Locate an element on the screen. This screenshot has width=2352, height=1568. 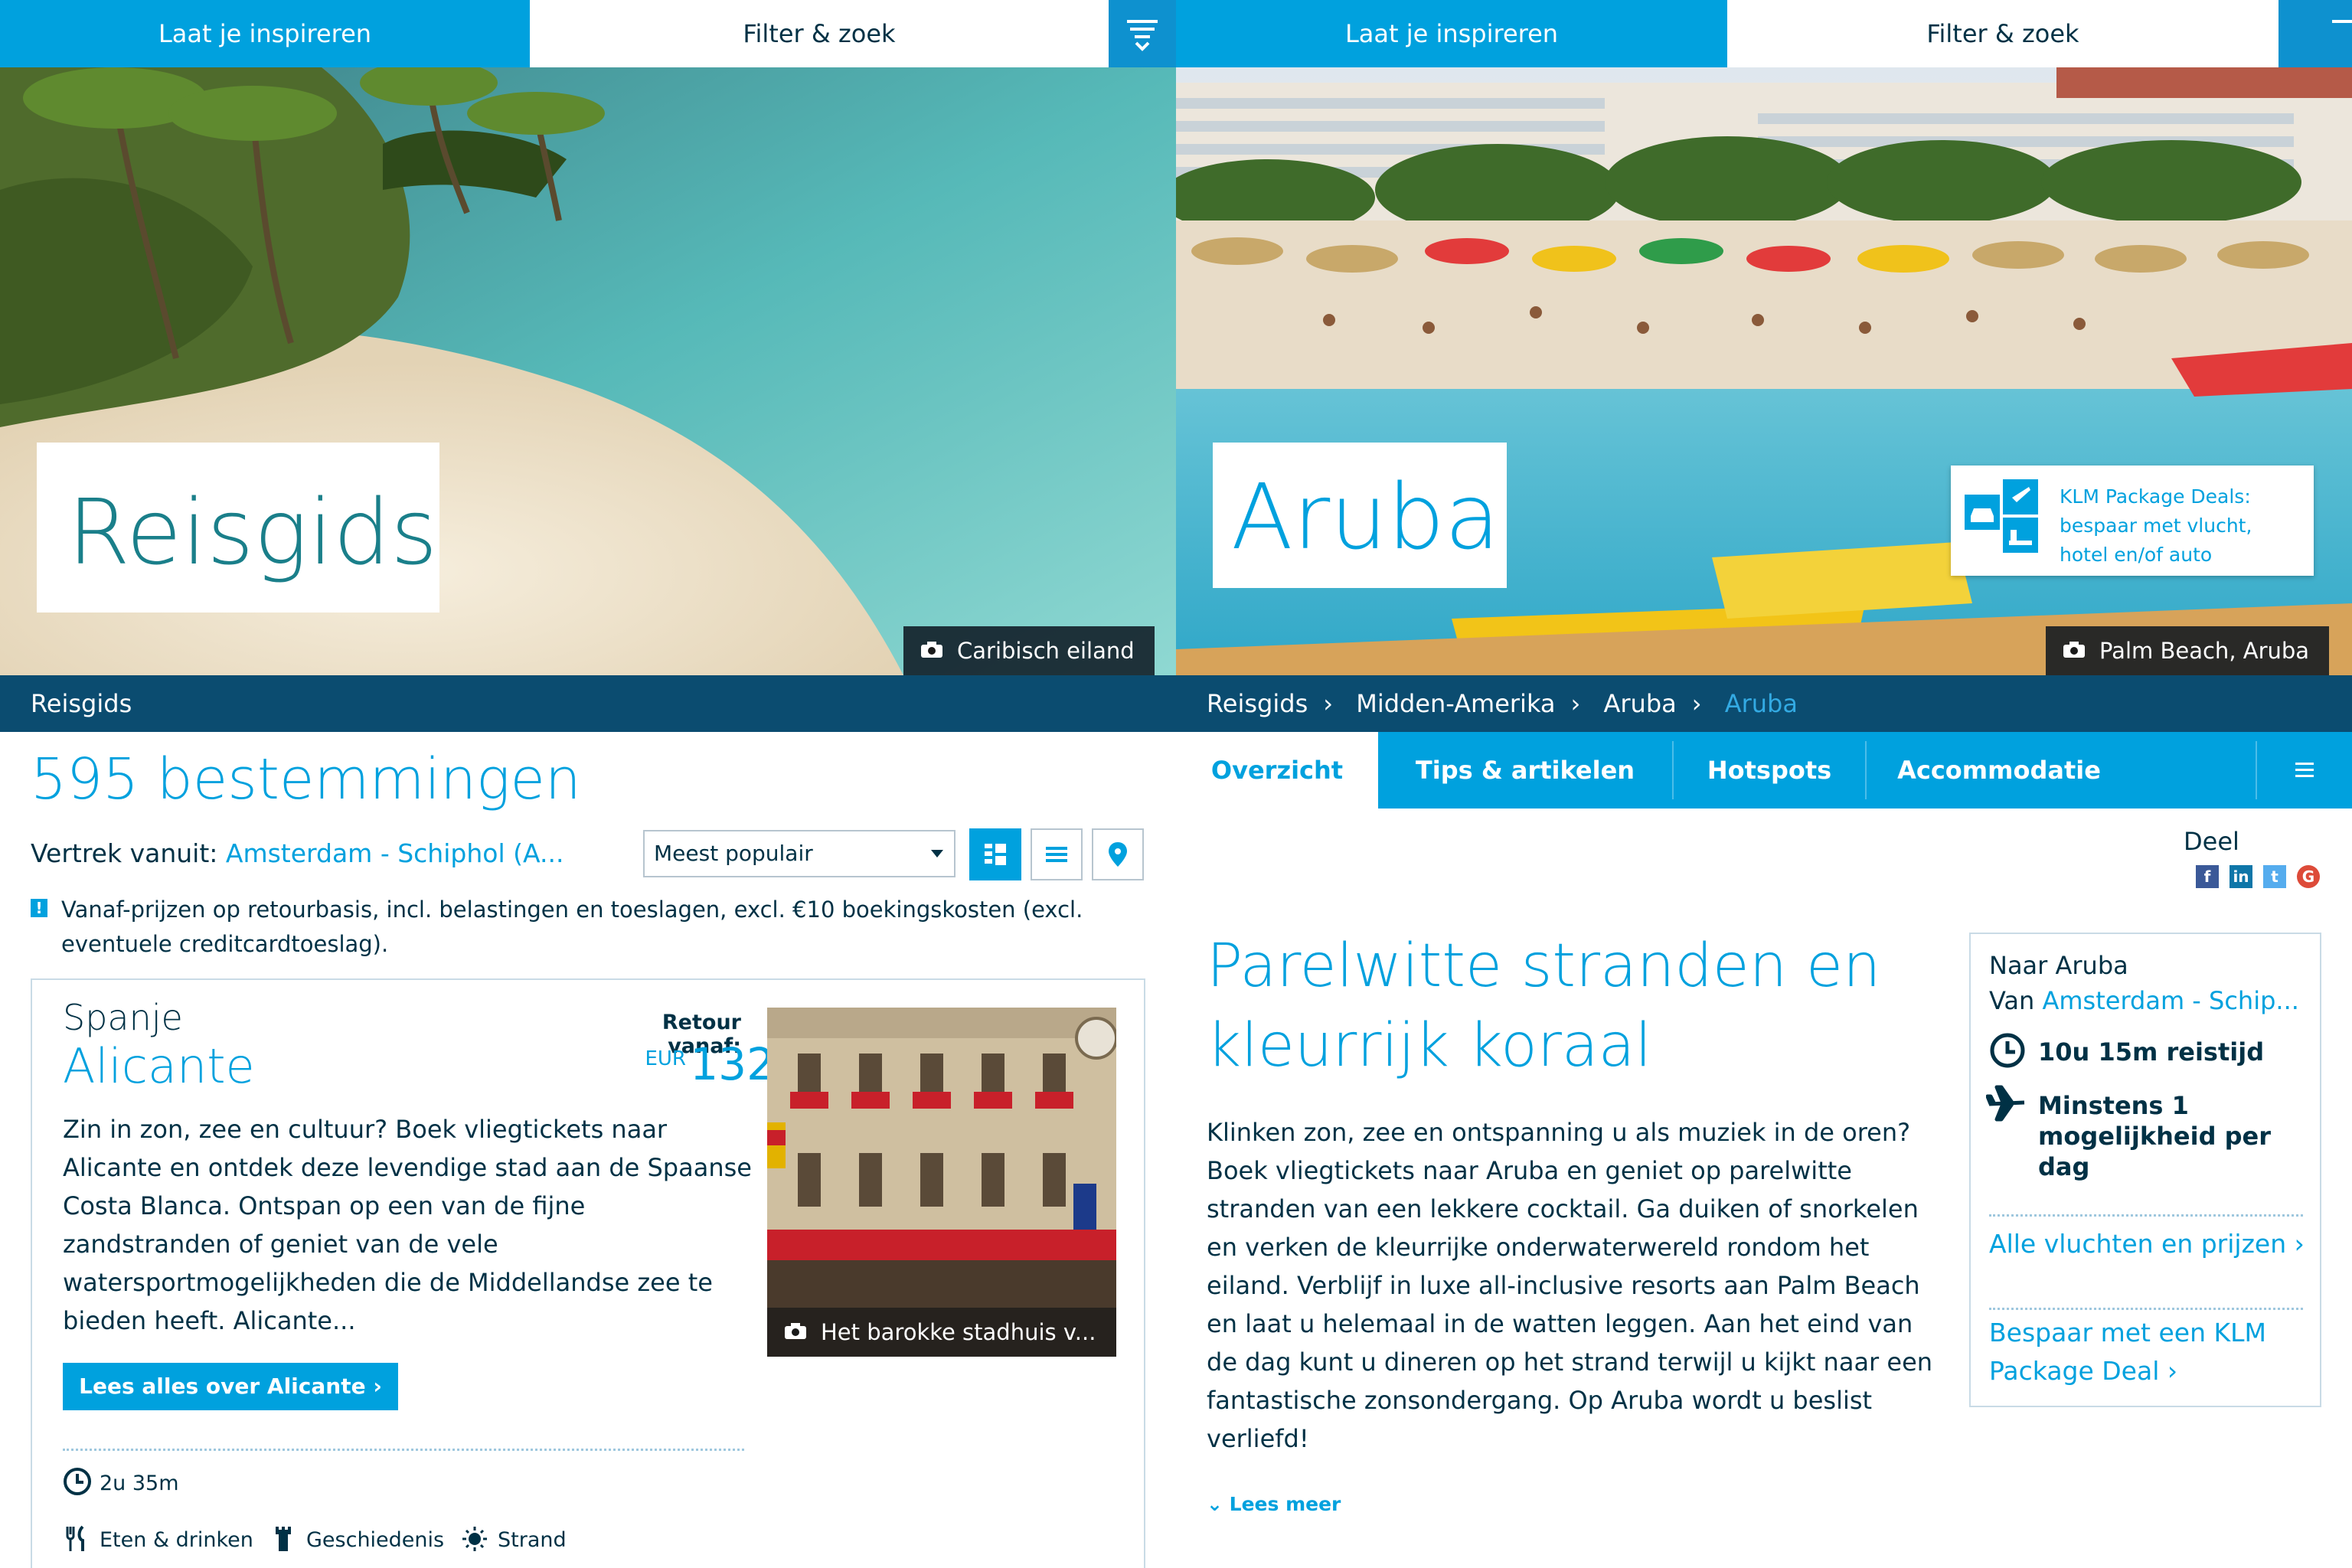
linkedin-icon: in is located at coordinates (2241, 876).